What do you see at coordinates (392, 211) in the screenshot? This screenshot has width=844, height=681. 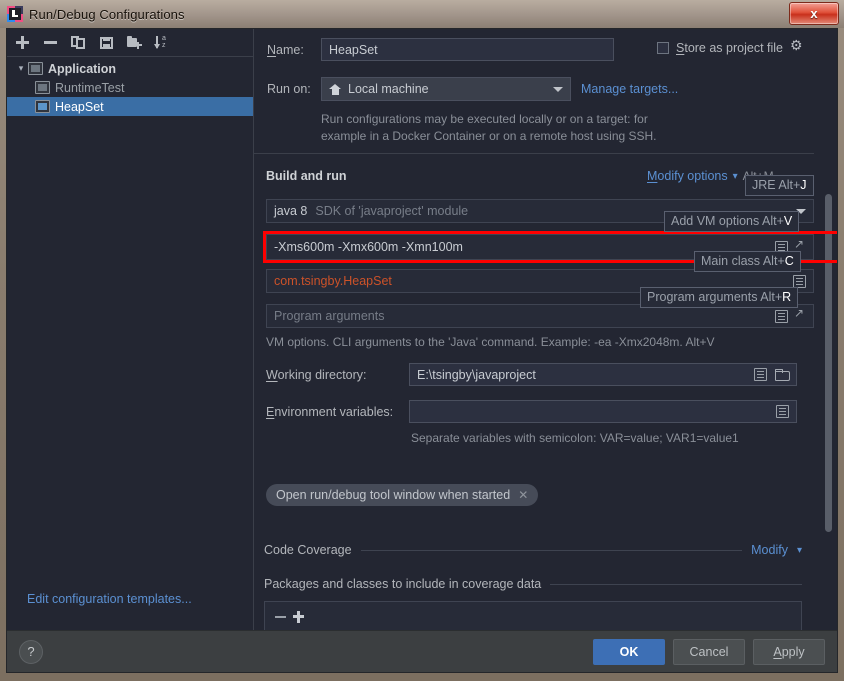 I see `jre-suffix: SDK of 'javaproject' module` at bounding box center [392, 211].